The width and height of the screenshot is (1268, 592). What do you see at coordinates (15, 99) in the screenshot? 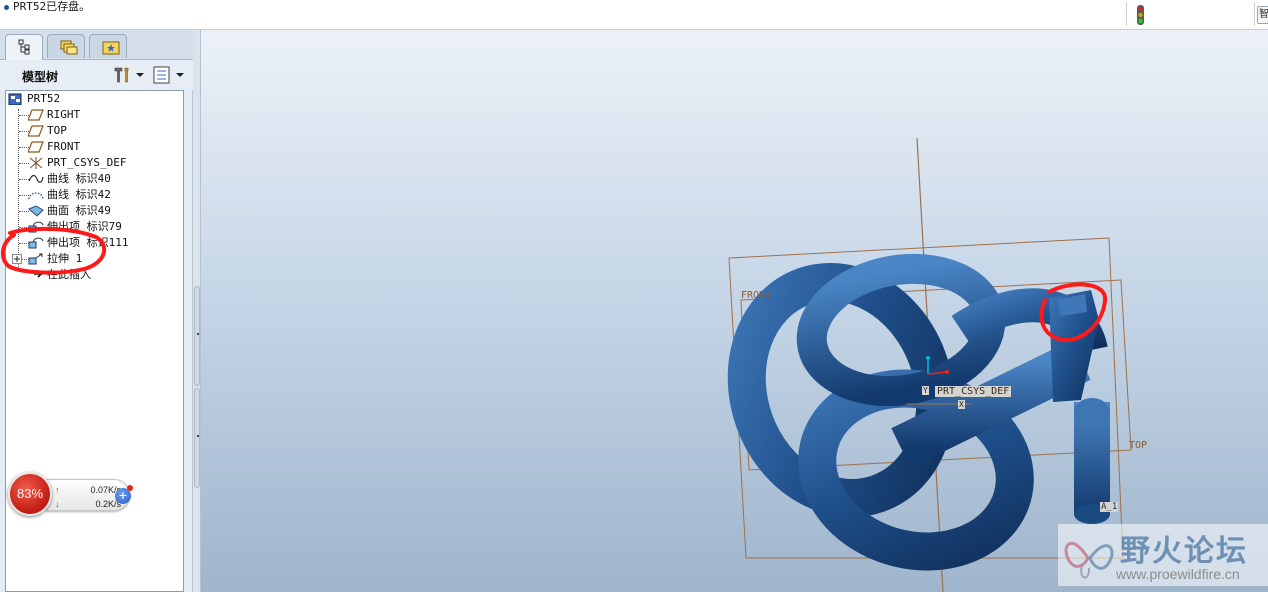
I see `part-icon` at bounding box center [15, 99].